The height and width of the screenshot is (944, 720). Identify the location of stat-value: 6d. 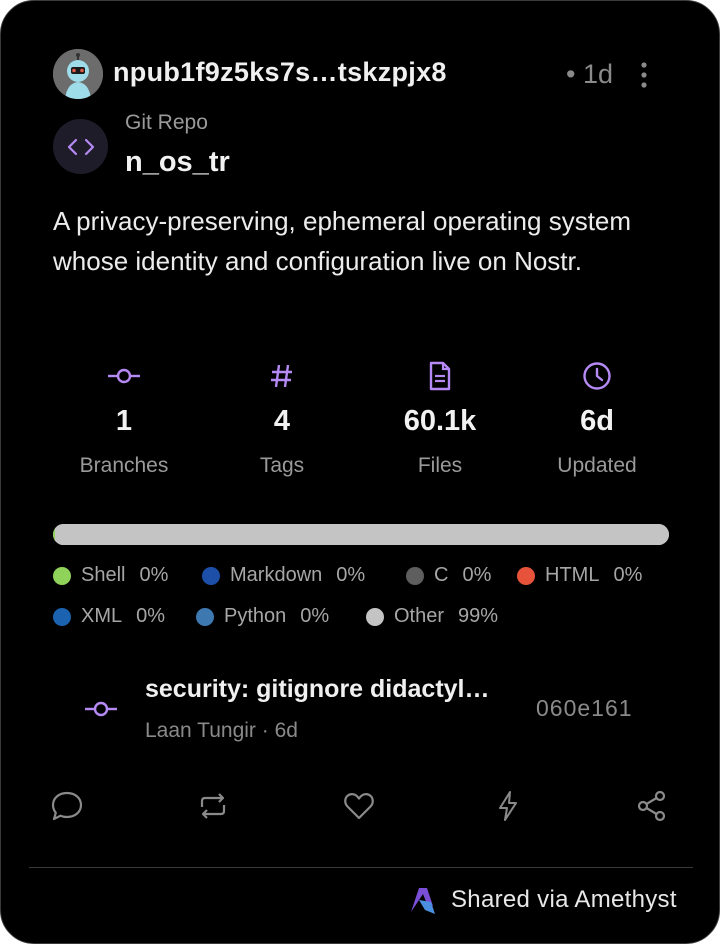
(597, 421).